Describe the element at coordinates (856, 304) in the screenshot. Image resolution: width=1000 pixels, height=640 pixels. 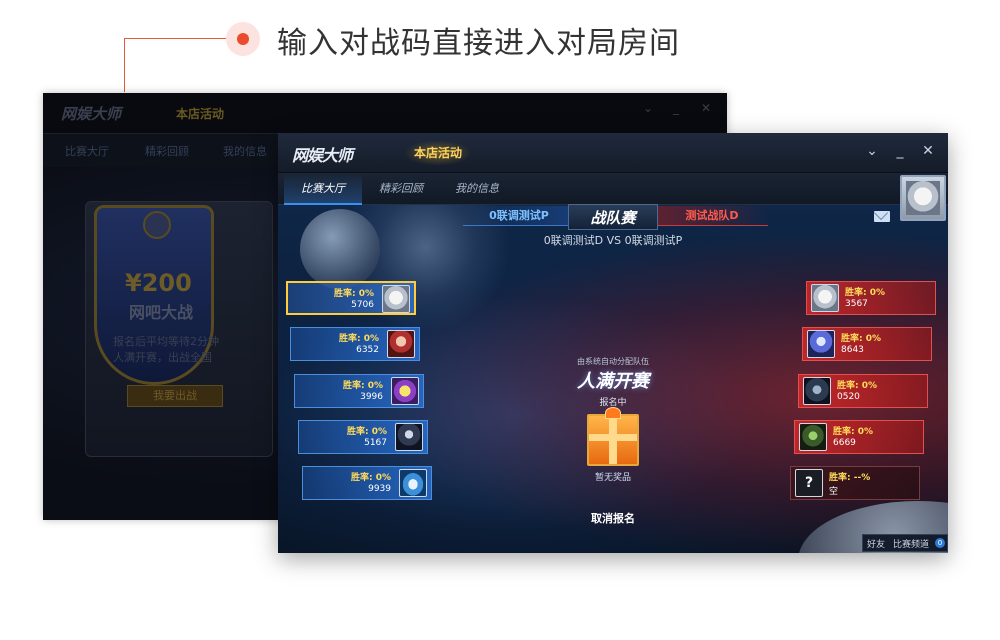
I see `player-score: 3567` at that location.